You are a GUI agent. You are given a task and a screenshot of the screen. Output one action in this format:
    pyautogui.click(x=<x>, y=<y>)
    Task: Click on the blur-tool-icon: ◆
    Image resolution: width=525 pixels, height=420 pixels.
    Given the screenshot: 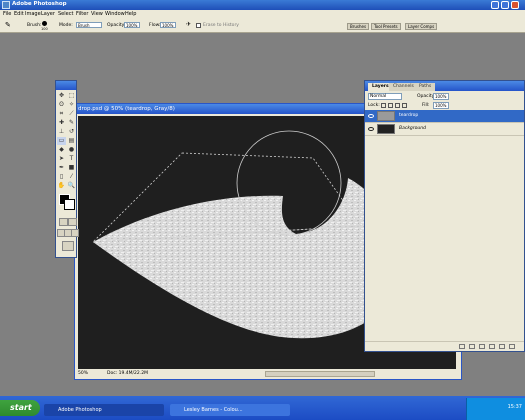 What is the action you would take?
    pyautogui.click(x=61, y=150)
    